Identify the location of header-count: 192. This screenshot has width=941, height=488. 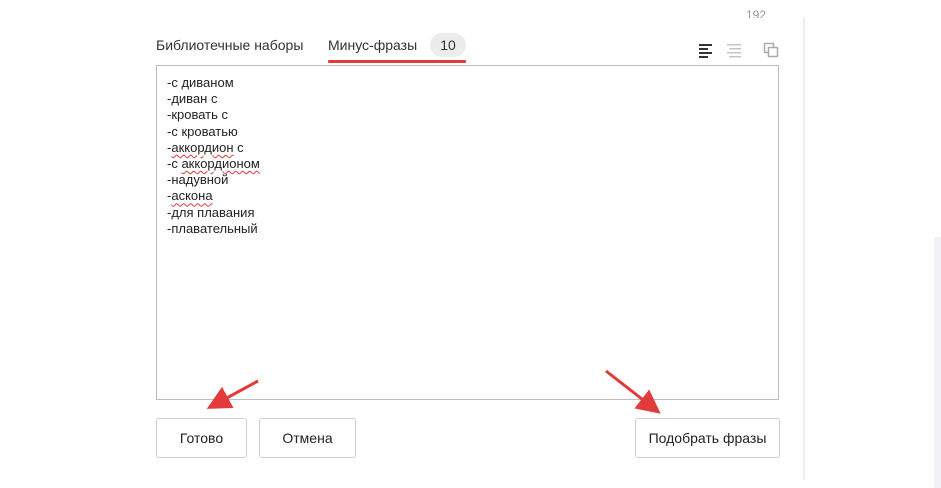
(756, 13).